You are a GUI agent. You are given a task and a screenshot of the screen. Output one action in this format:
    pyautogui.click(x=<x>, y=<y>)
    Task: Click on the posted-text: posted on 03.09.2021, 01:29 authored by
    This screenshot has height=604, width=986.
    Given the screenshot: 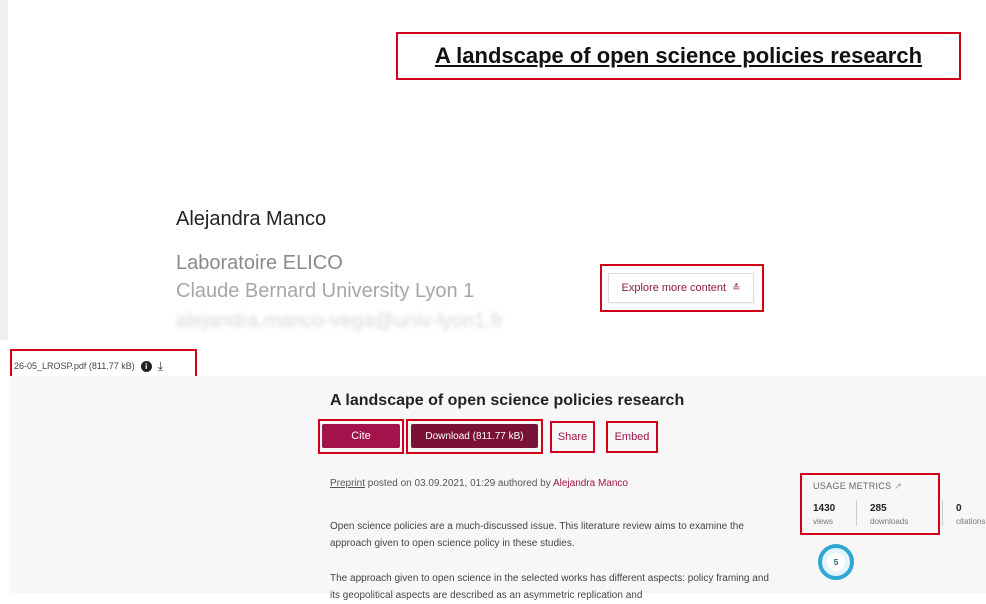 What is the action you would take?
    pyautogui.click(x=459, y=483)
    